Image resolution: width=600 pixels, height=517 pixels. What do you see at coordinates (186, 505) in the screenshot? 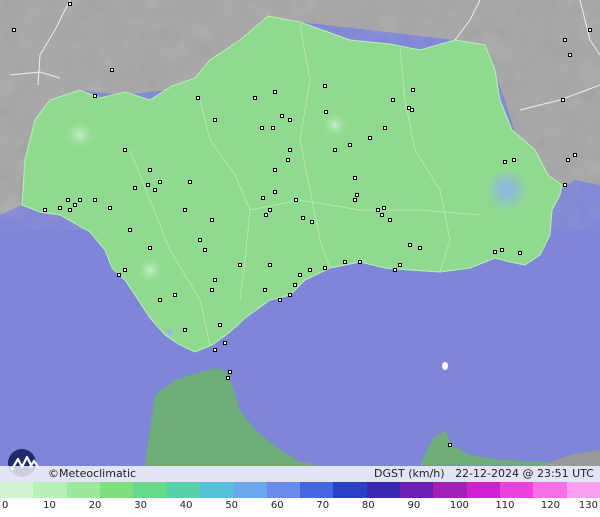
I see `scale-tick-label: 40` at bounding box center [186, 505].